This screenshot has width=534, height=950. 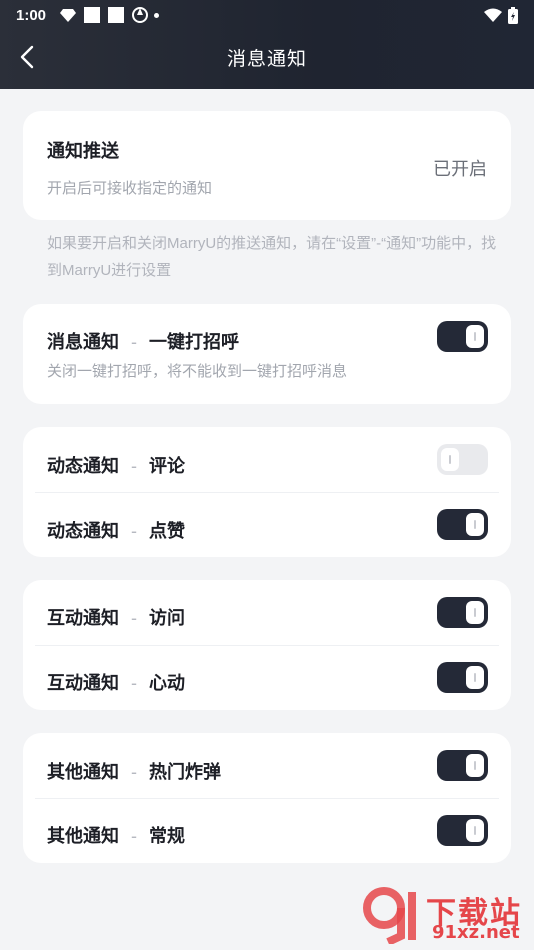 What do you see at coordinates (267, 15) in the screenshot?
I see `status-bar: 1:00` at bounding box center [267, 15].